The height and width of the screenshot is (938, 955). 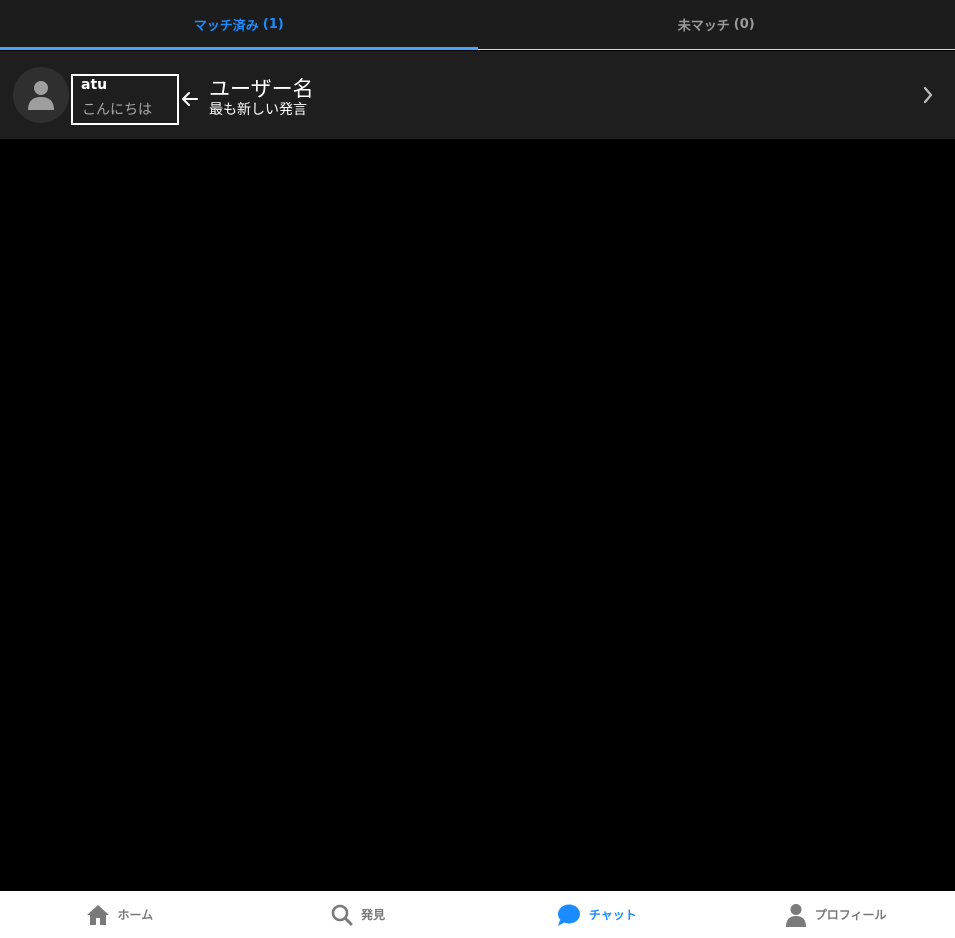 What do you see at coordinates (94, 85) in the screenshot?
I see `chat-user-name: atu` at bounding box center [94, 85].